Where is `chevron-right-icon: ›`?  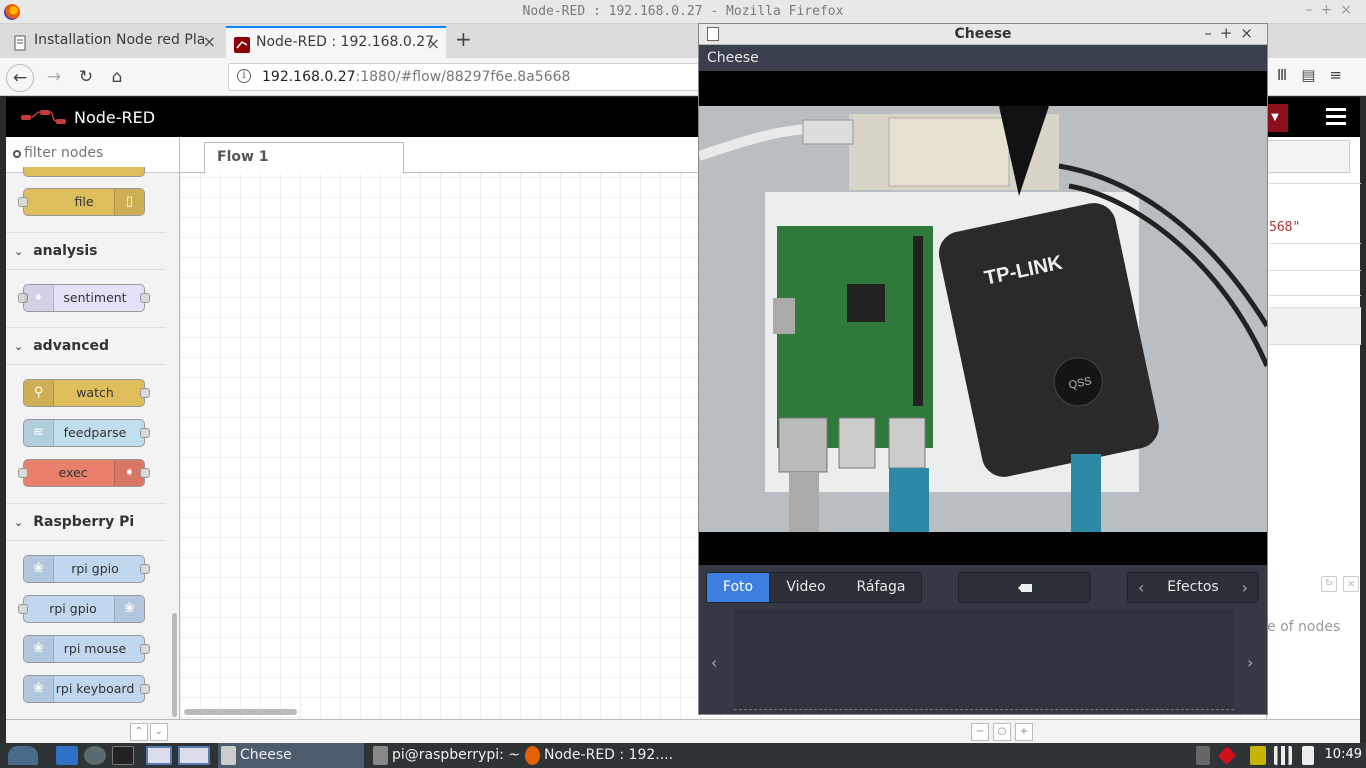 chevron-right-icon: › is located at coordinates (1245, 587).